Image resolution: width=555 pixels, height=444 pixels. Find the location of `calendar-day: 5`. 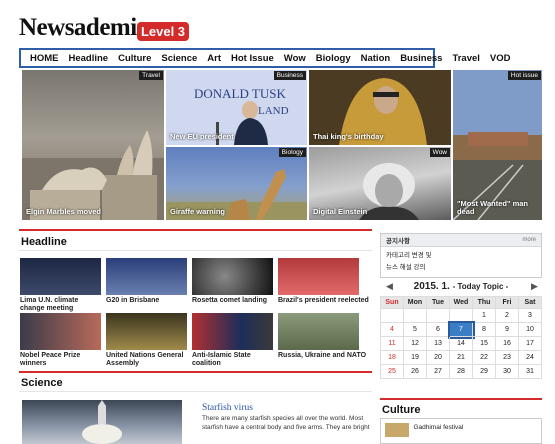

calendar-day: 5 is located at coordinates (415, 330).